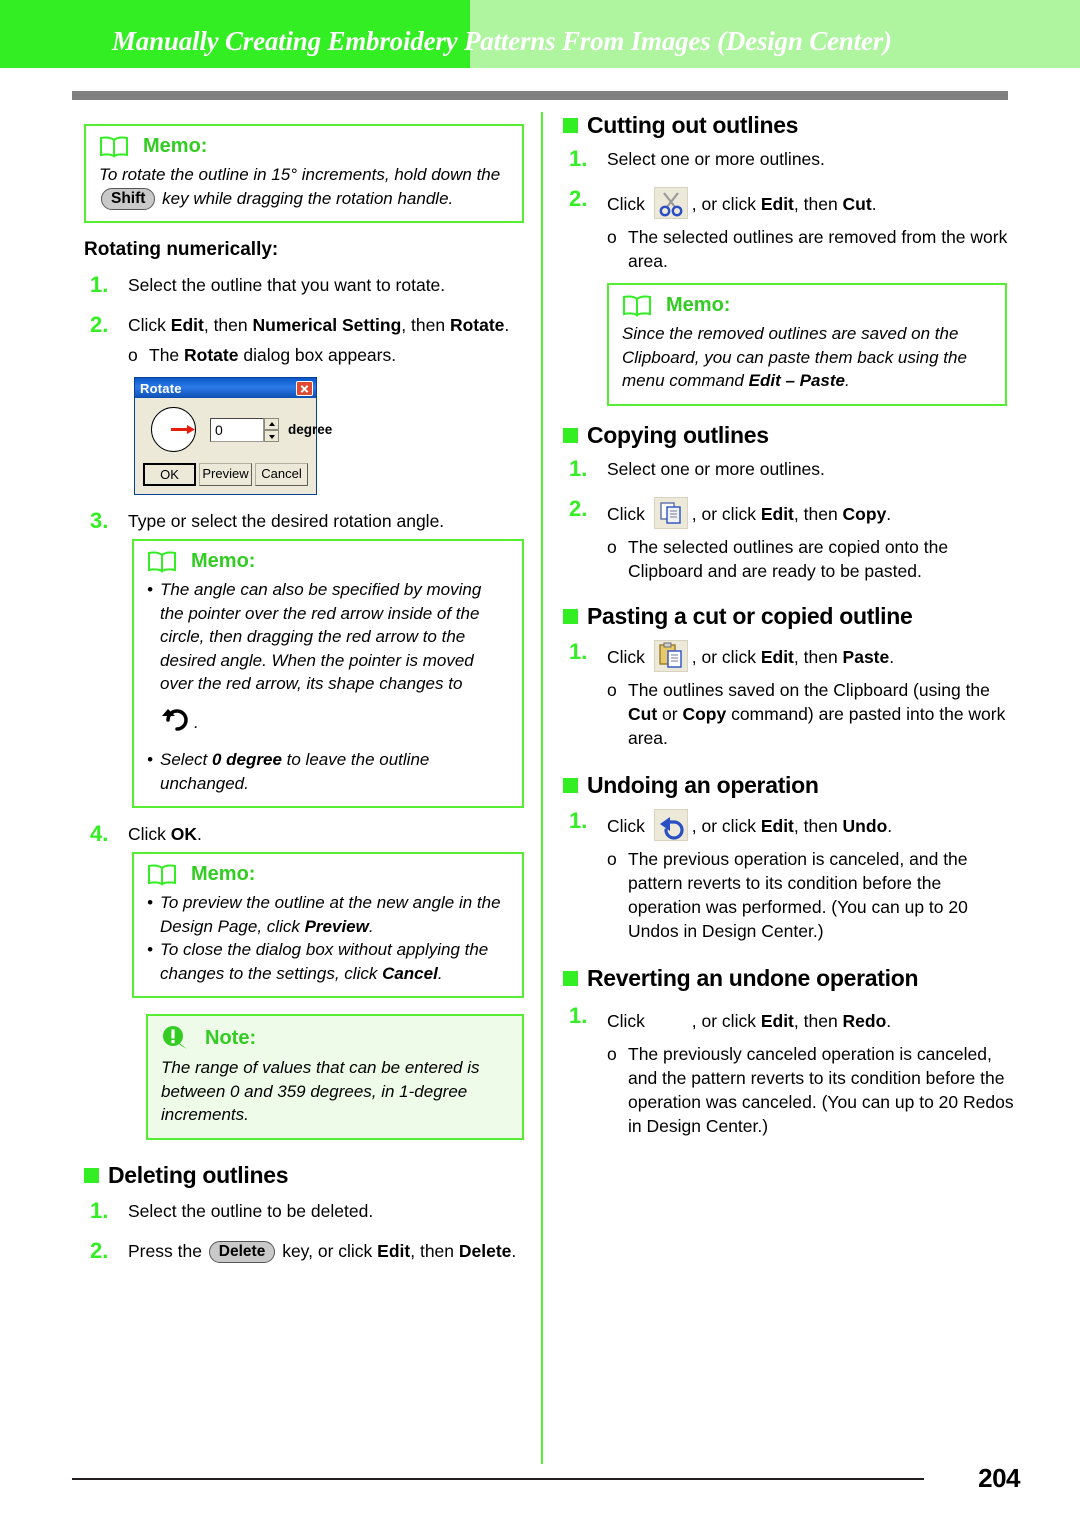 The width and height of the screenshot is (1080, 1526). I want to click on step-item: 2. Click , or click Edit, then Copy., so click(789, 512).